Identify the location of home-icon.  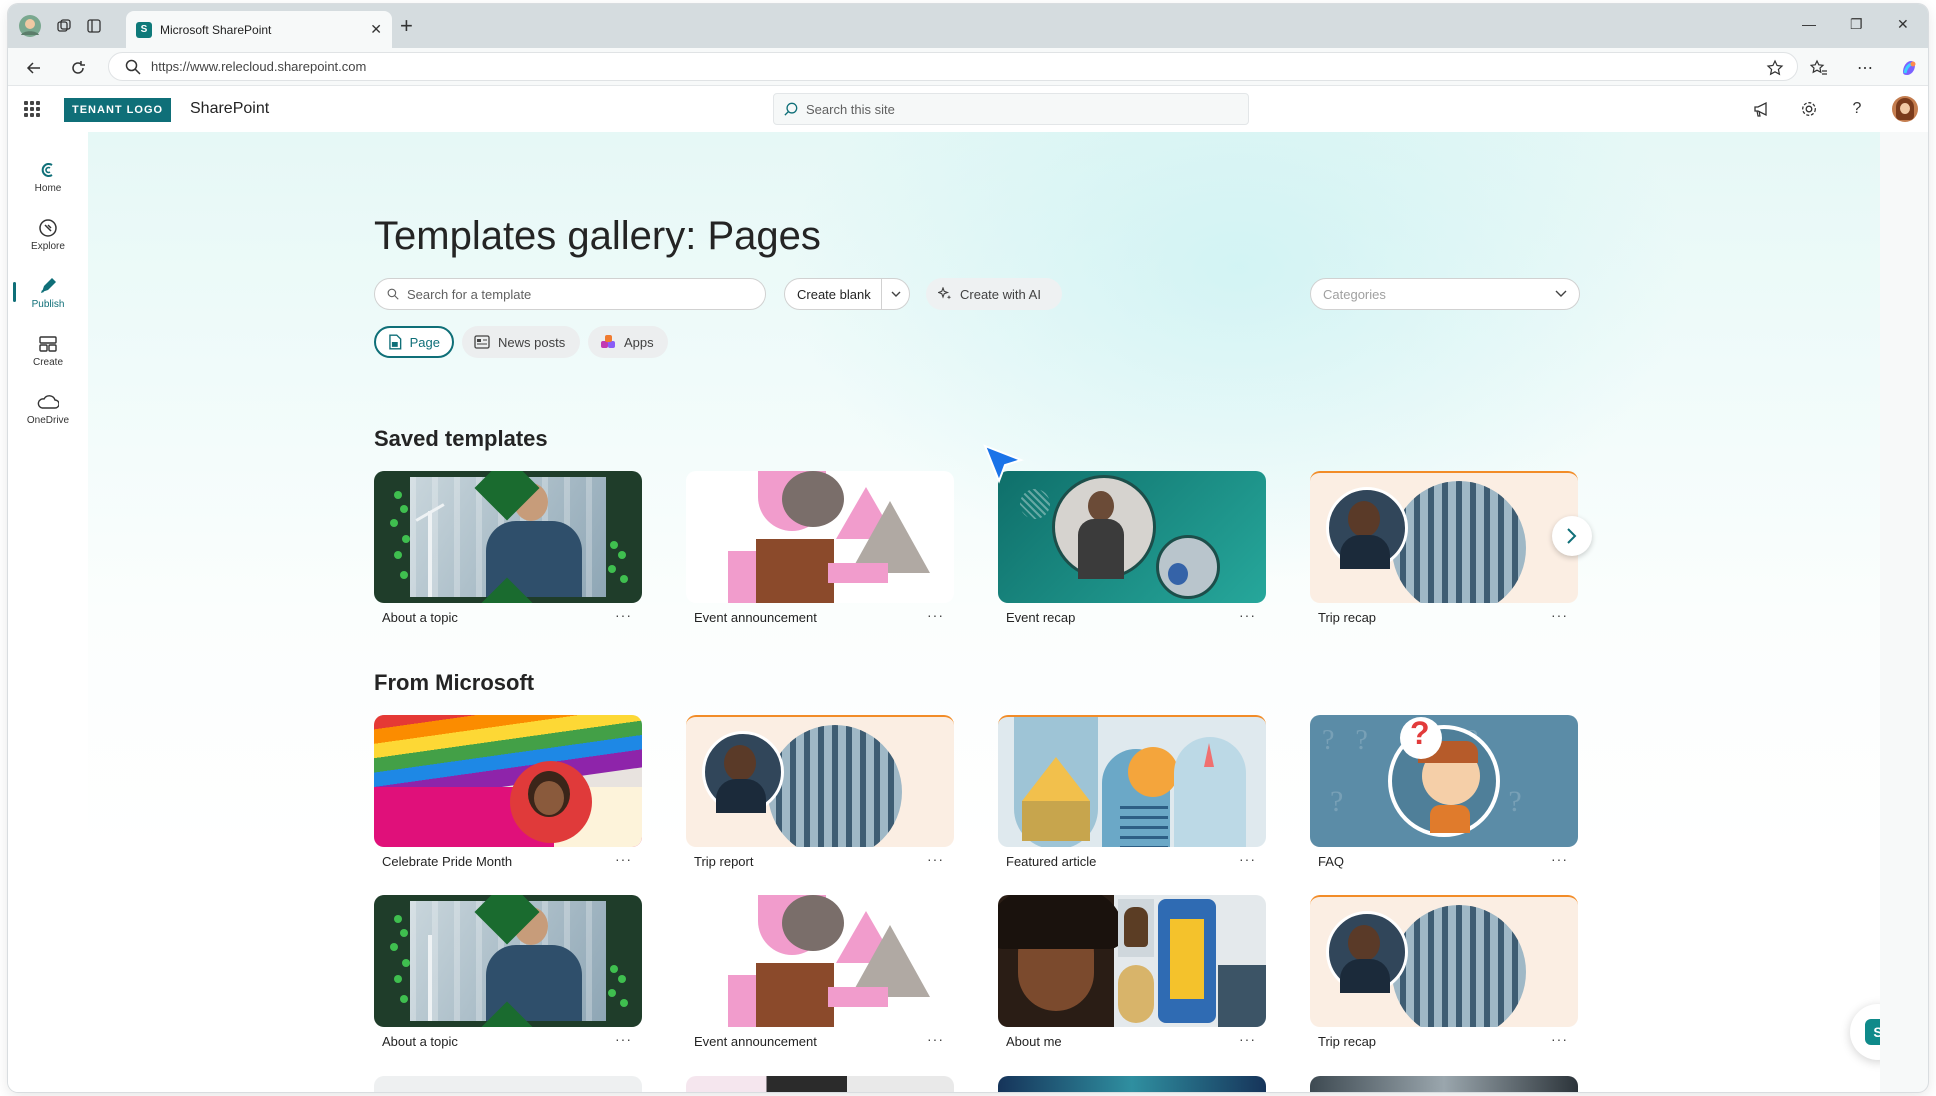
(47, 170).